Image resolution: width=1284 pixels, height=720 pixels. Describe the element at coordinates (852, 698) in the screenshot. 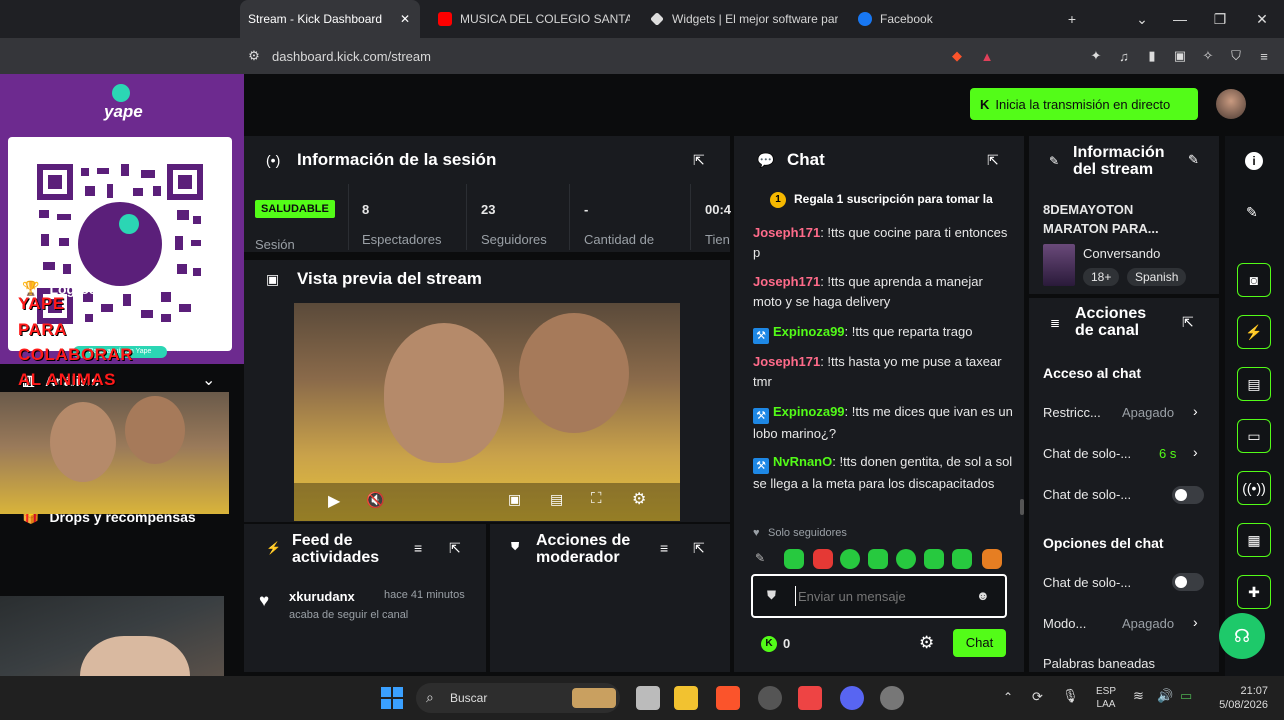

I see `discord-icon` at that location.